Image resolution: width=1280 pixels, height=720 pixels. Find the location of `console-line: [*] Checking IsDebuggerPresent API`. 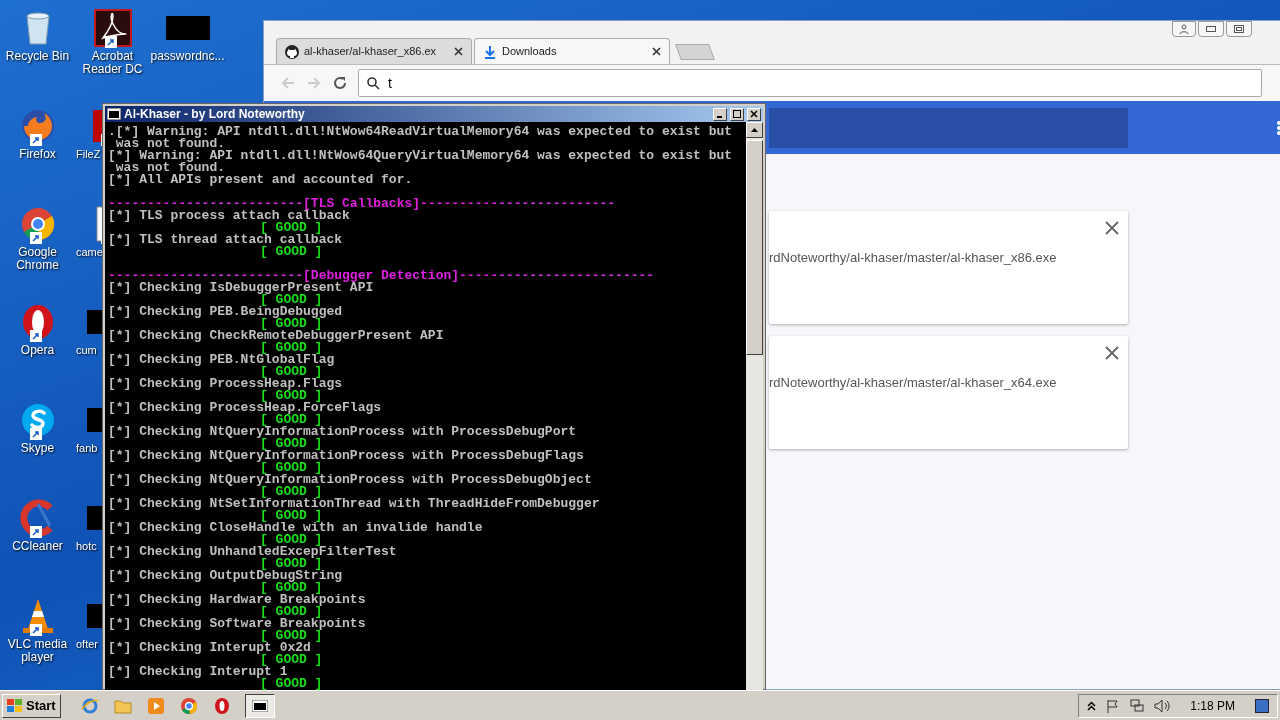

console-line: [*] Checking IsDebuggerPresent API is located at coordinates (241, 288).